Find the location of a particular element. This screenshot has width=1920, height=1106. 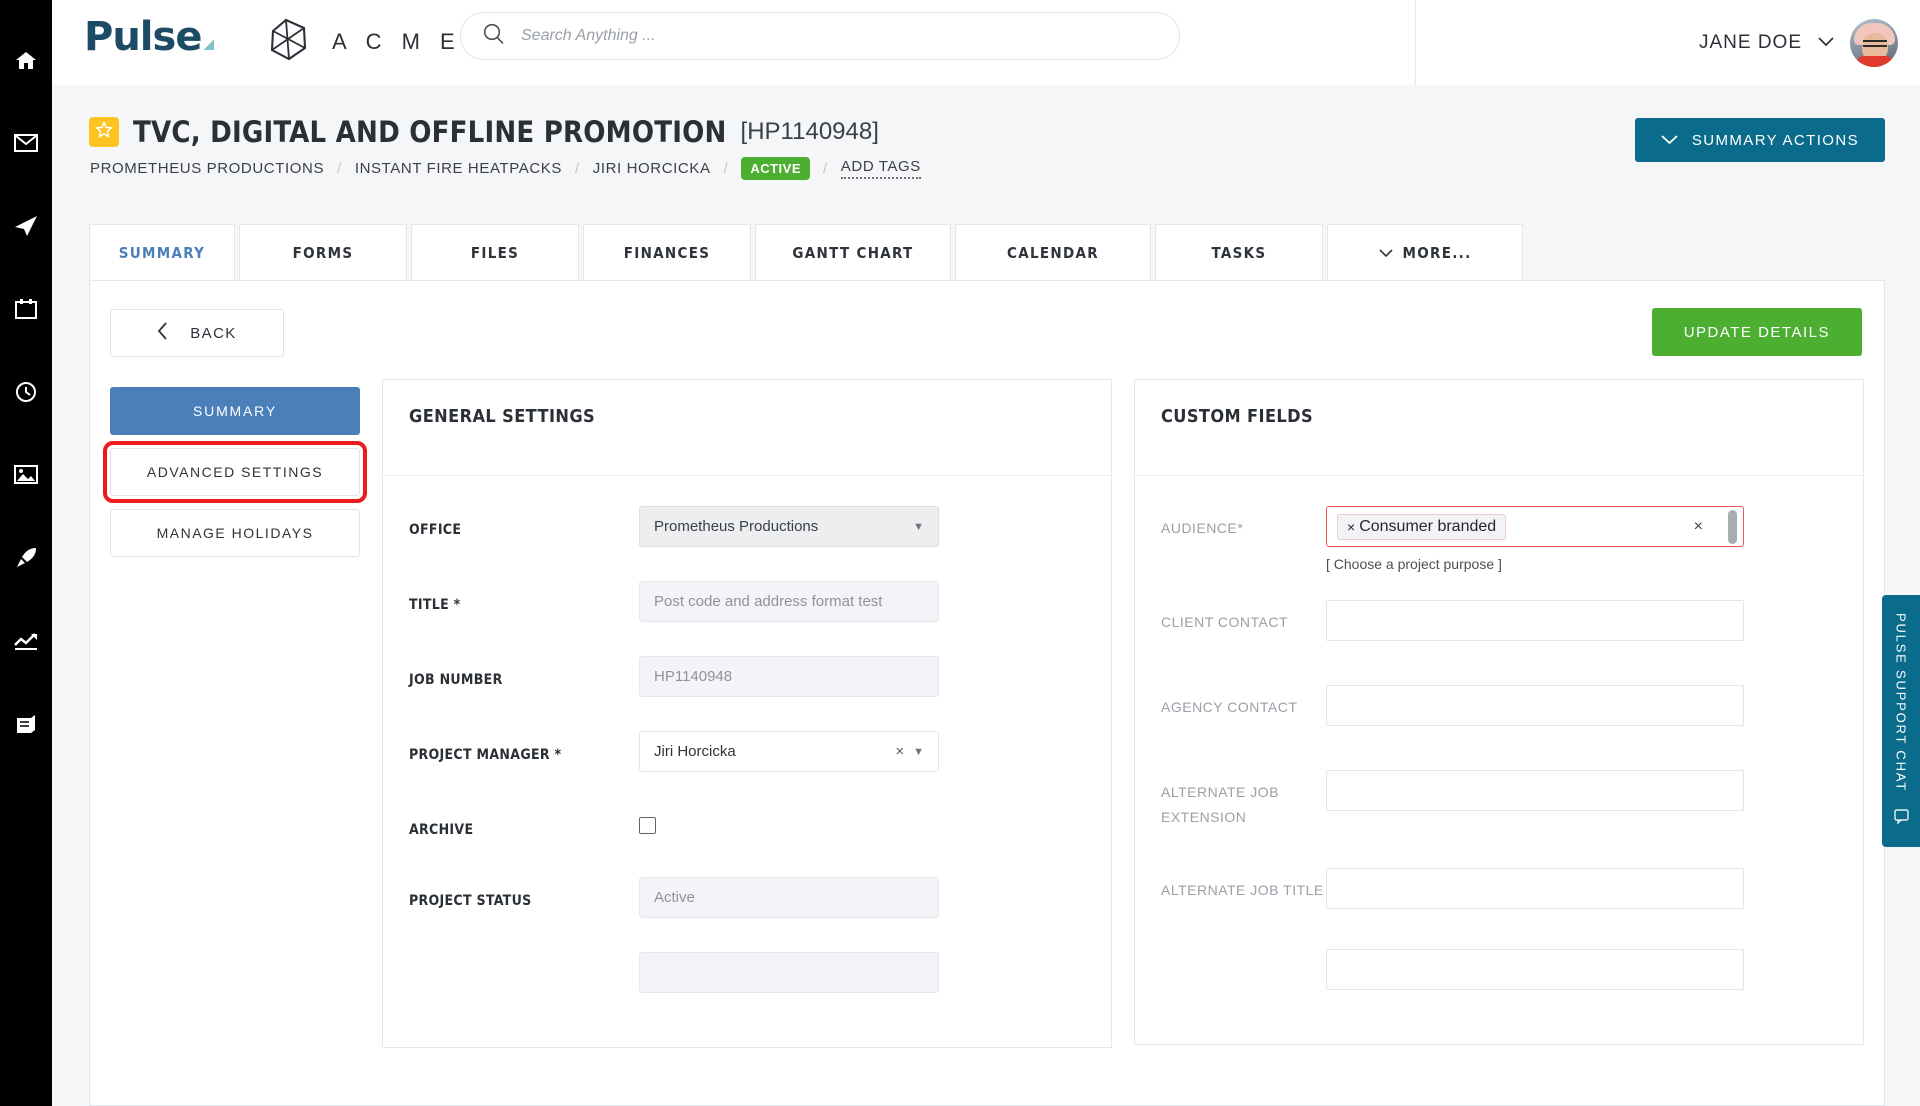

tab-files: FILES is located at coordinates (495, 252).